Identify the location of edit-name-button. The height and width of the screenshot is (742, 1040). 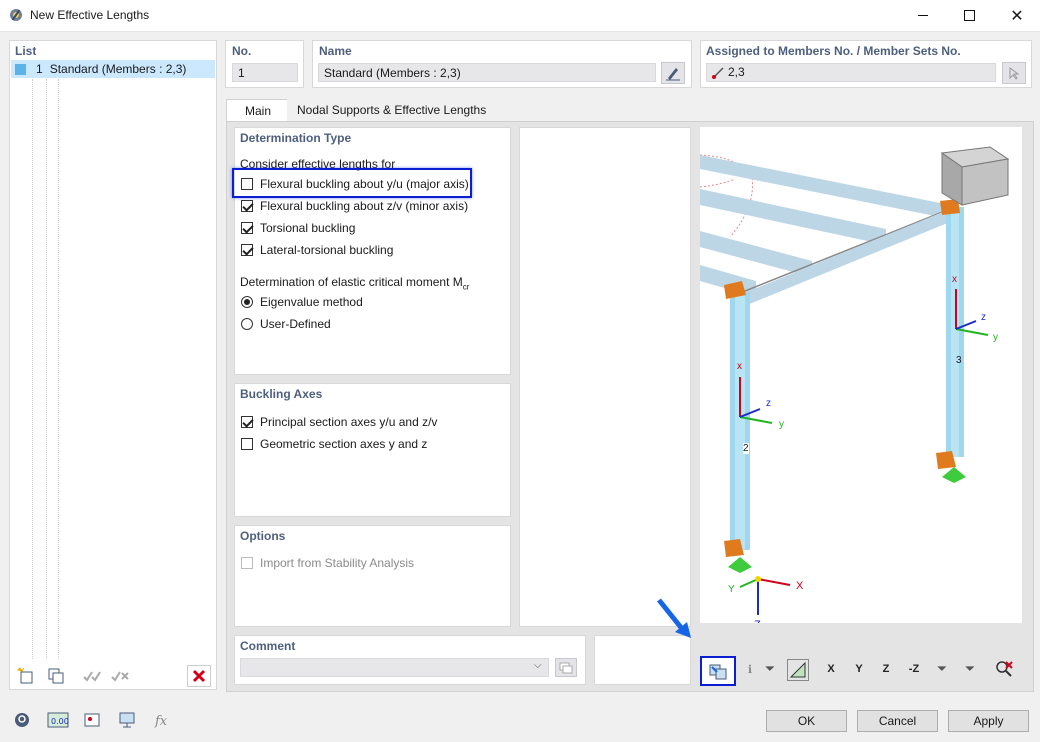
(673, 73).